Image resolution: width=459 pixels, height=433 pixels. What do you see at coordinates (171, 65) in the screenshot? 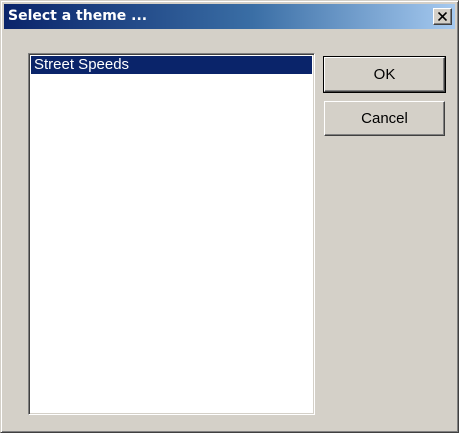
I see `list-item-street-speeds: Street Speeds` at bounding box center [171, 65].